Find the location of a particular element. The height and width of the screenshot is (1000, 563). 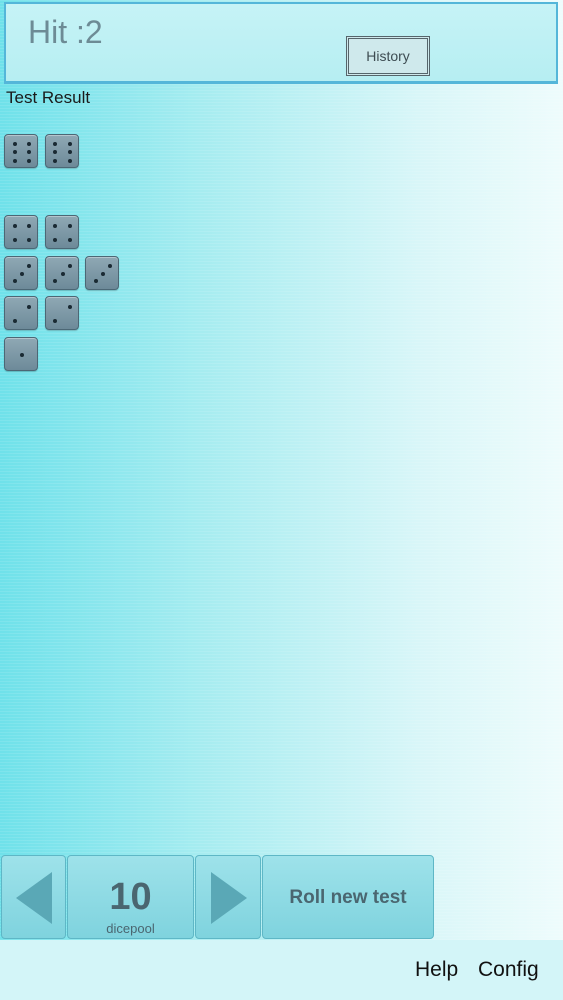

increase-dicepool-button is located at coordinates (228, 897).